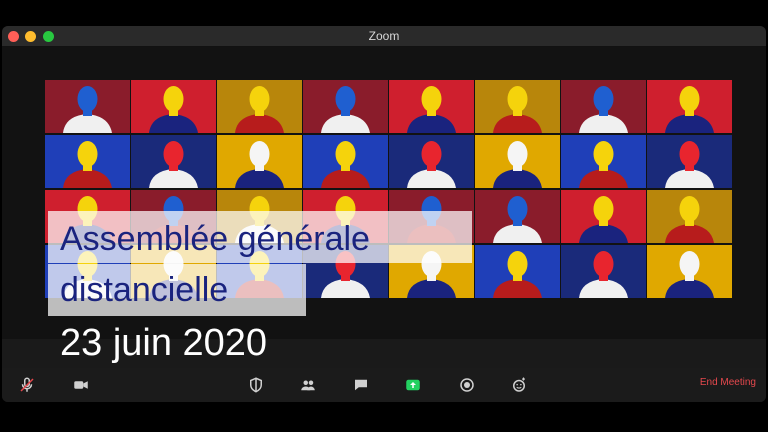 The height and width of the screenshot is (432, 768). What do you see at coordinates (144, 290) in the screenshot?
I see `meeting-title-line2: distancielle` at bounding box center [144, 290].